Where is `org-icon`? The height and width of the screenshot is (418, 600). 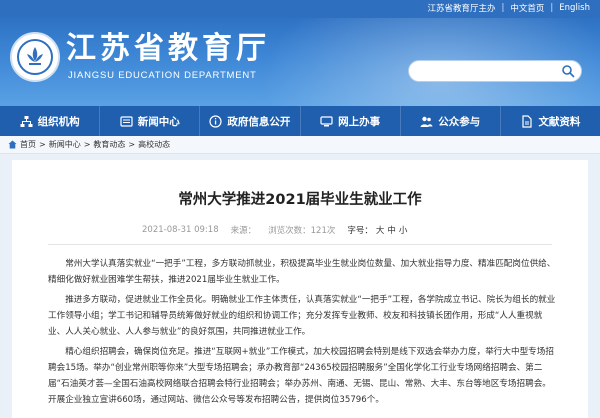 org-icon is located at coordinates (26, 121).